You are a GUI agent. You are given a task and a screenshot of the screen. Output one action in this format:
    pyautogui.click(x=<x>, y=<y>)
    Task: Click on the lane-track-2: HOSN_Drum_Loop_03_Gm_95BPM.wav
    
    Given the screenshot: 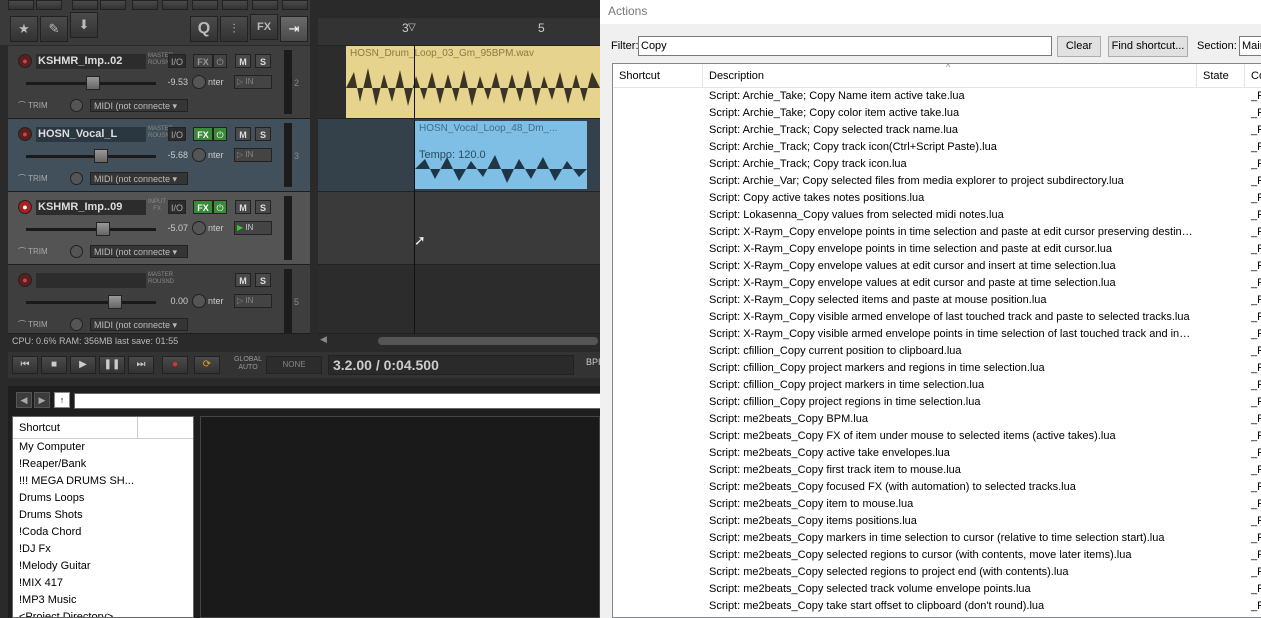 What is the action you would take?
    pyautogui.click(x=459, y=82)
    